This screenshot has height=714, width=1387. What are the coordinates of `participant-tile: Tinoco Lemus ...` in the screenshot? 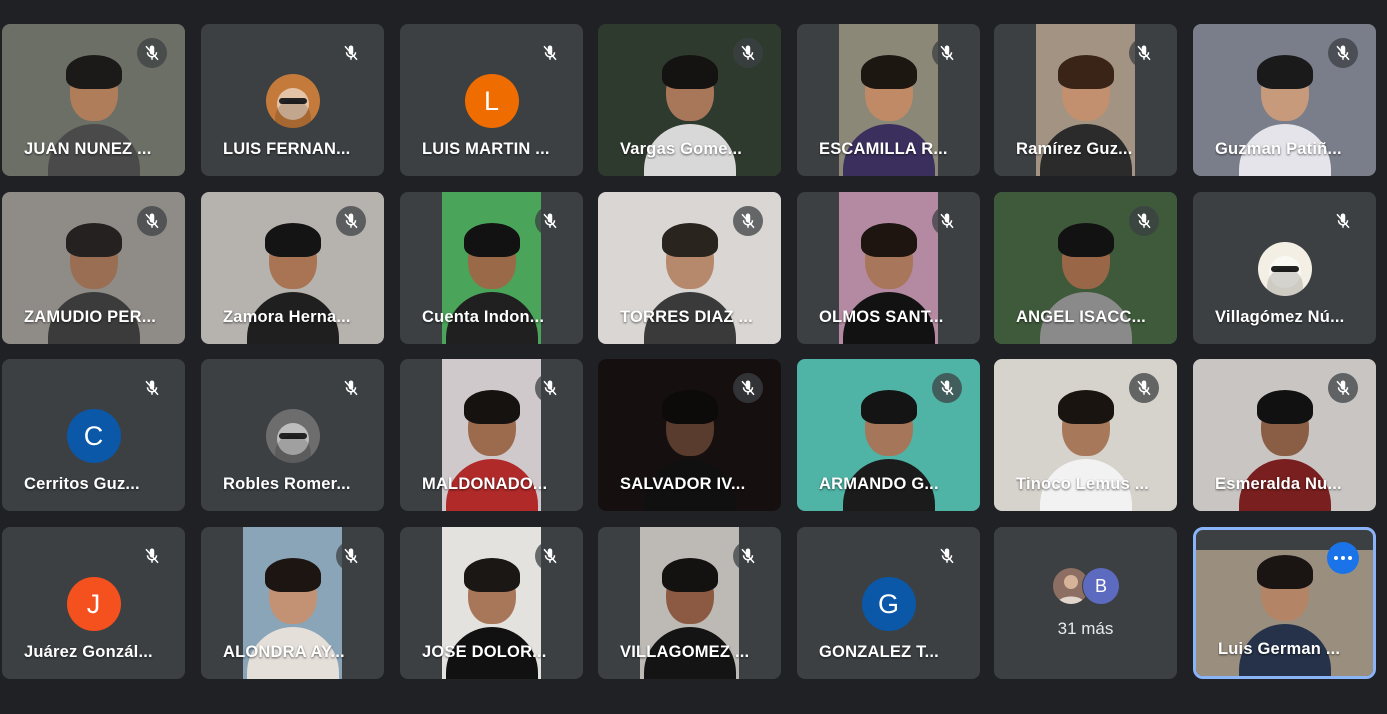 It's located at (1085, 435).